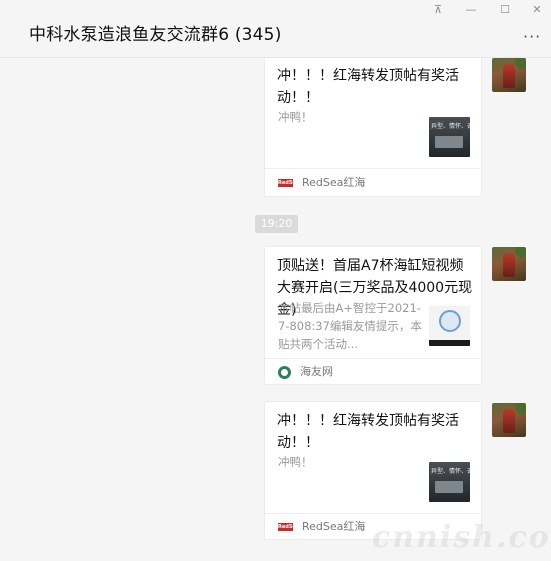  Describe the element at coordinates (316, 371) in the screenshot. I see `card-source-name: 海友网` at that location.